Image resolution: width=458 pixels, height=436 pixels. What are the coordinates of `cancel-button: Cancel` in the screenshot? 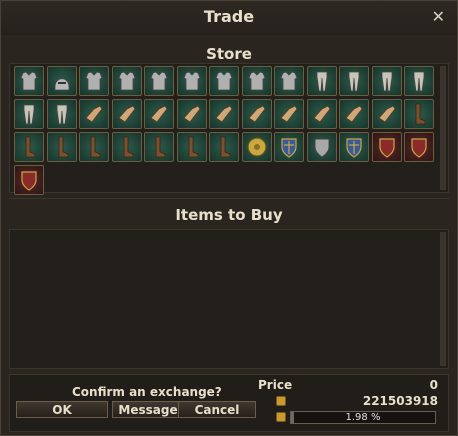 It's located at (217, 409).